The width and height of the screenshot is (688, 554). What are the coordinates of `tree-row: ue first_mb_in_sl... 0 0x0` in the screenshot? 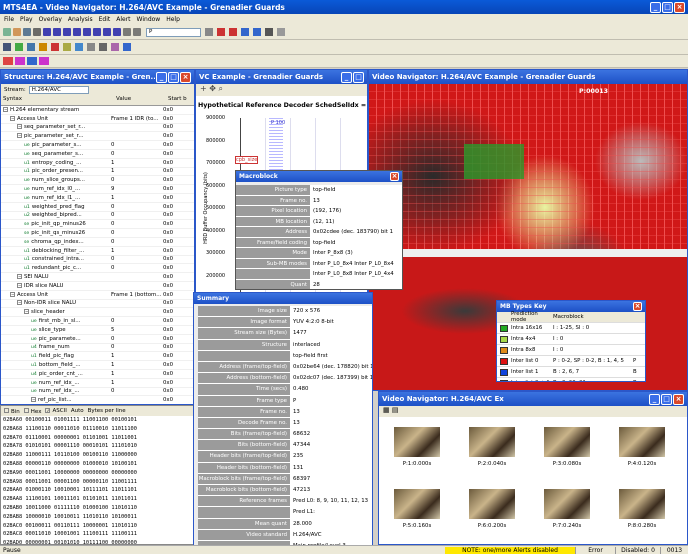 It's located at (97, 321).